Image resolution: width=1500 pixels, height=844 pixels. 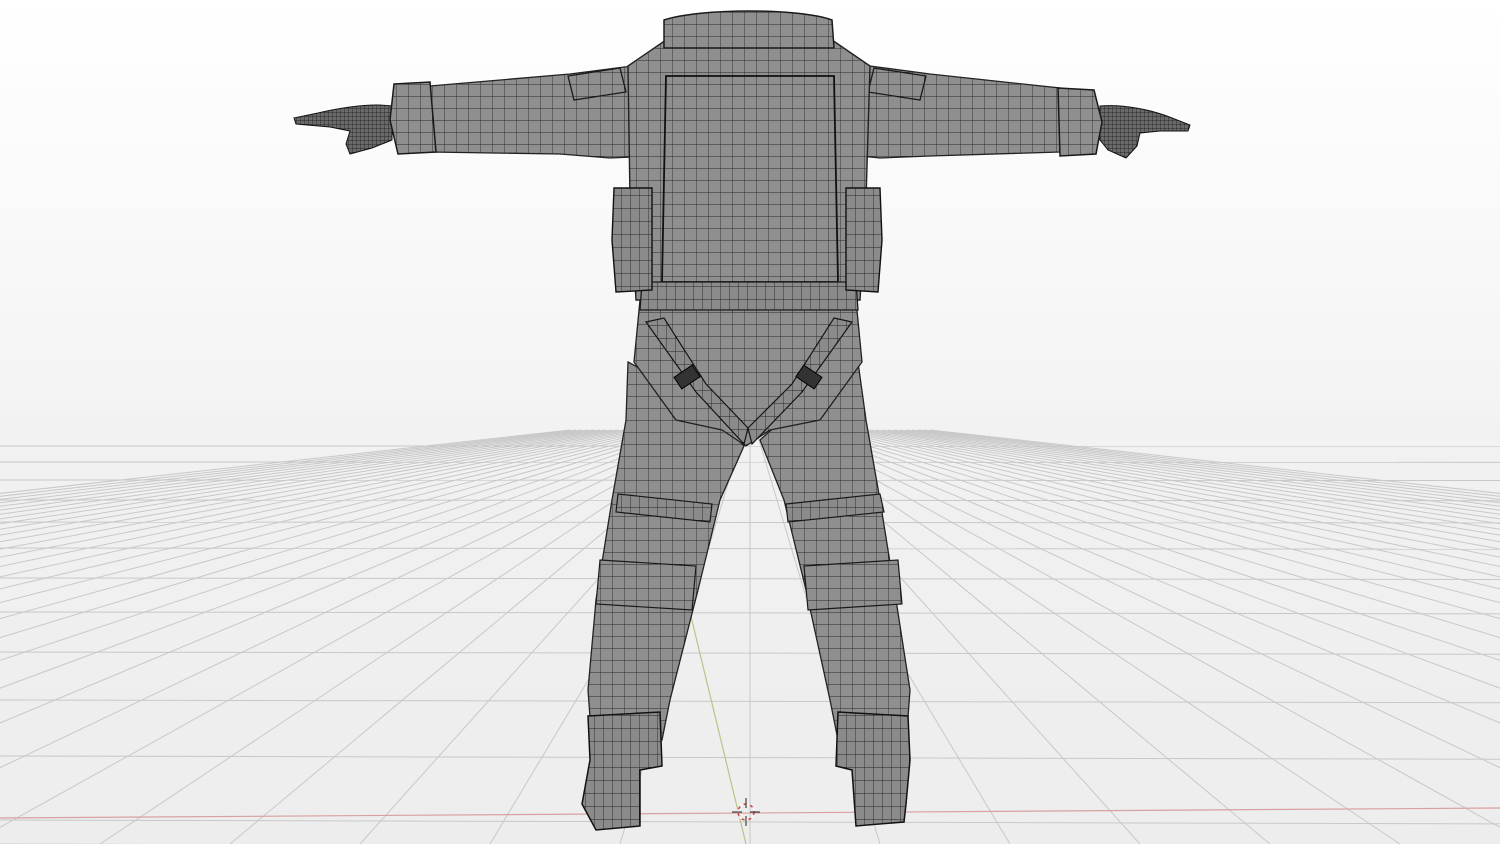 I want to click on right-cuff-mesh, so click(x=1080, y=122).